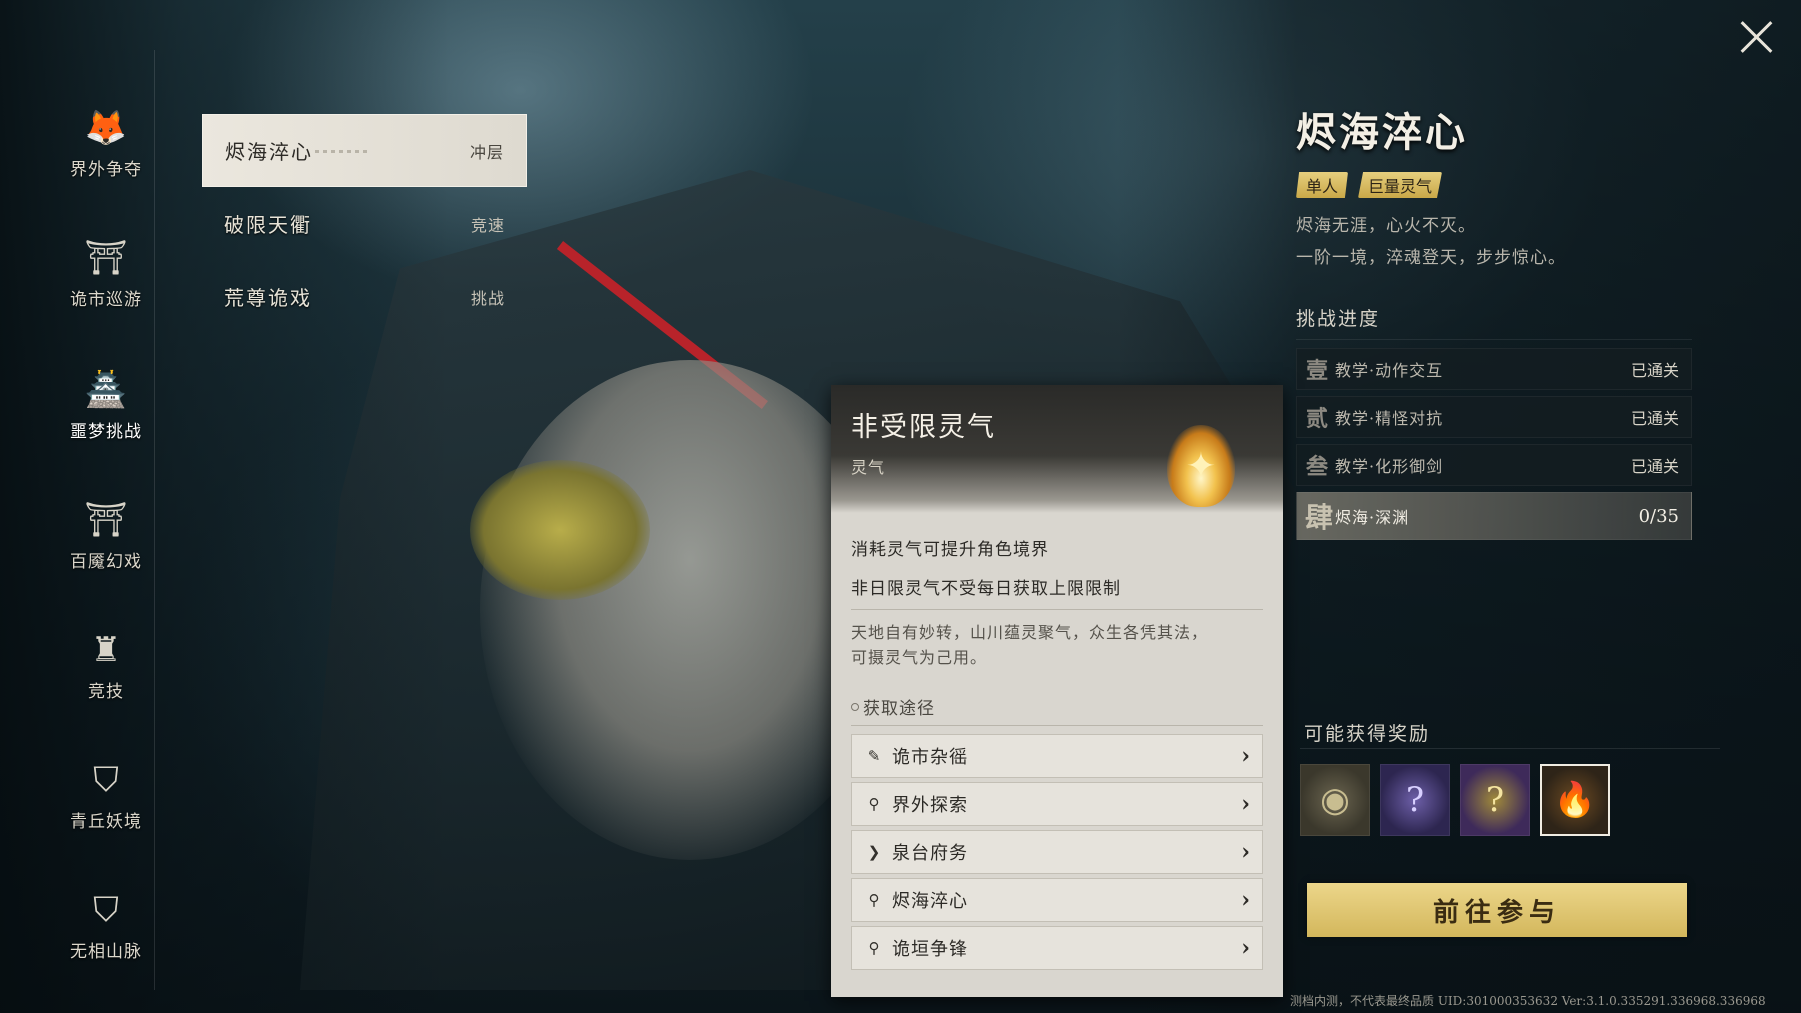  I want to click on progress-row-current: 肆烬海·深渊 0/35, so click(1494, 516).